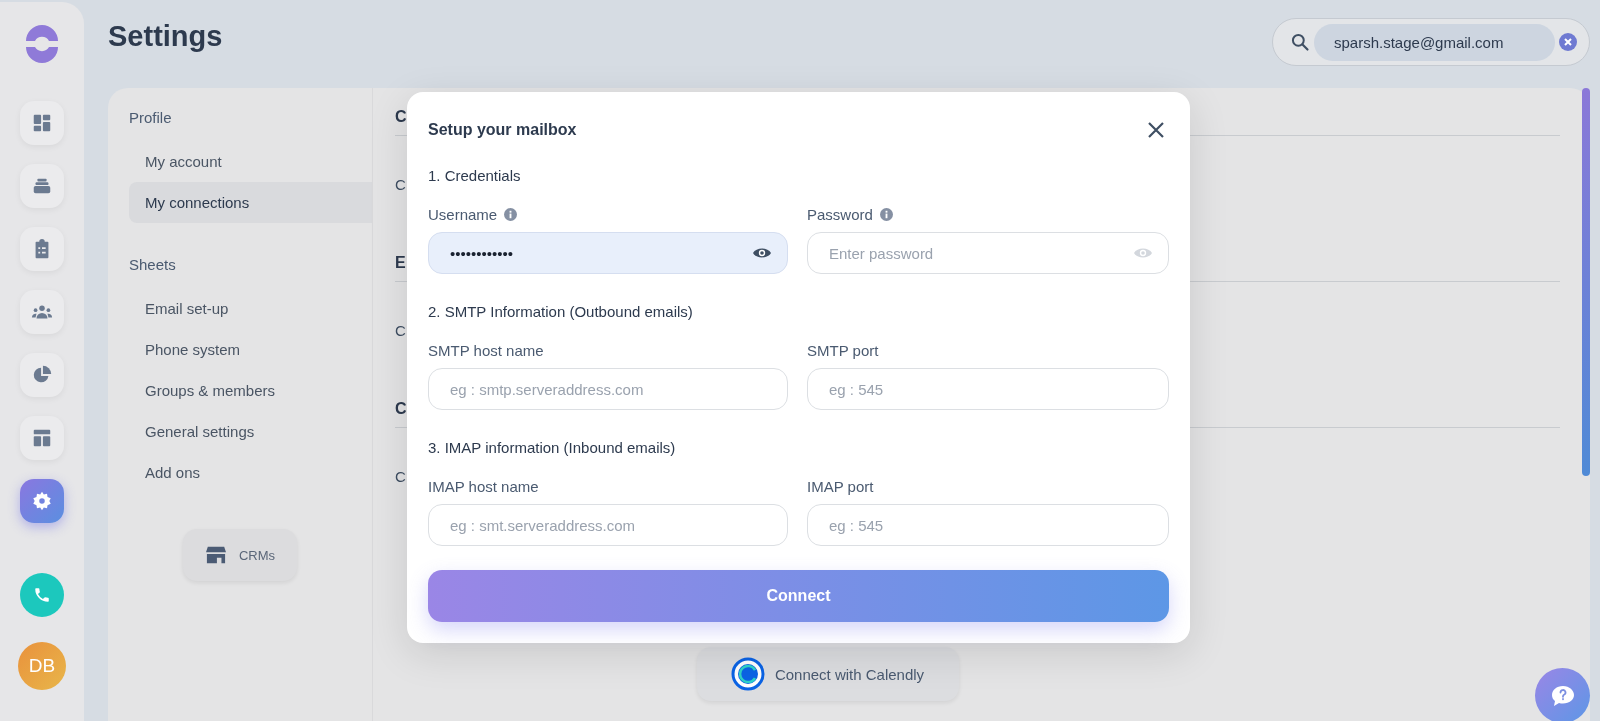 Image resolution: width=1600 pixels, height=721 pixels. What do you see at coordinates (486, 350) in the screenshot?
I see `field-label: SMTP host name` at bounding box center [486, 350].